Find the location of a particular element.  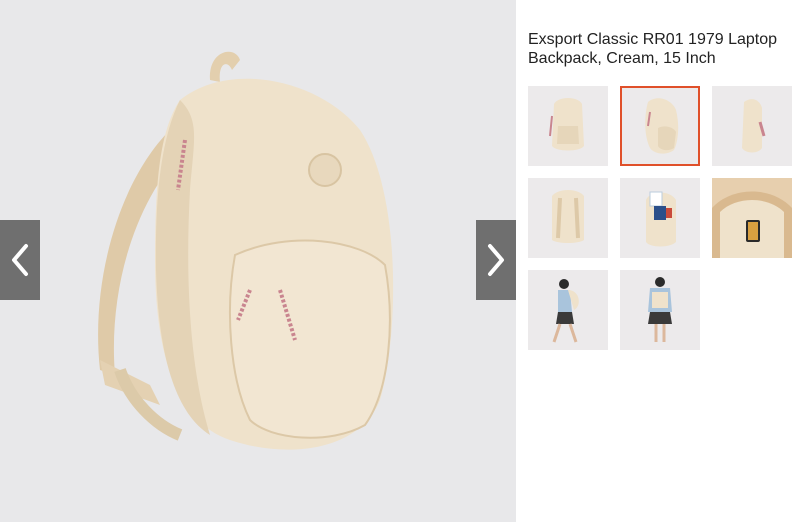

backpack-interior-thumb is located at coordinates (752, 218).